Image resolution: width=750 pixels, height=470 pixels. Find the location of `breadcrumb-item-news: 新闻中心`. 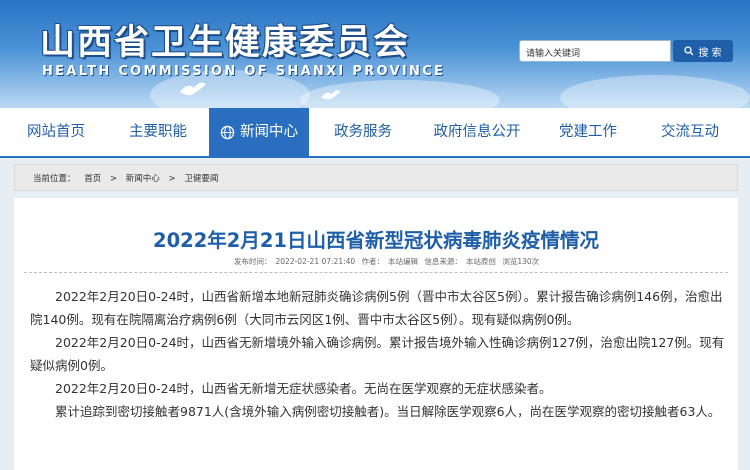

breadcrumb-item-news: 新闻中心 is located at coordinates (143, 179).